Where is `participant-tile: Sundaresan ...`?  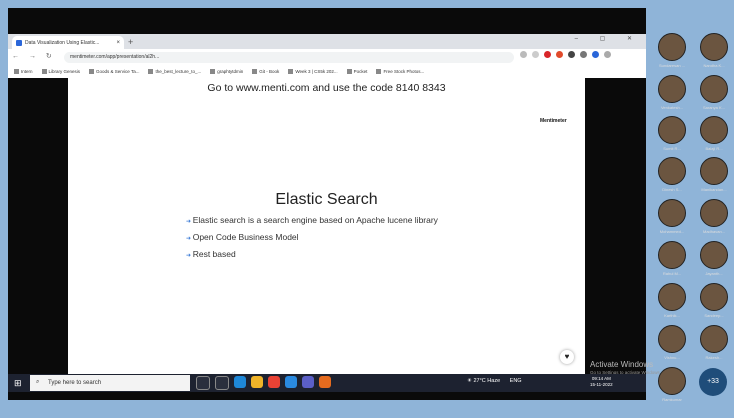 participant-tile: Sundaresan ... is located at coordinates (672, 50).